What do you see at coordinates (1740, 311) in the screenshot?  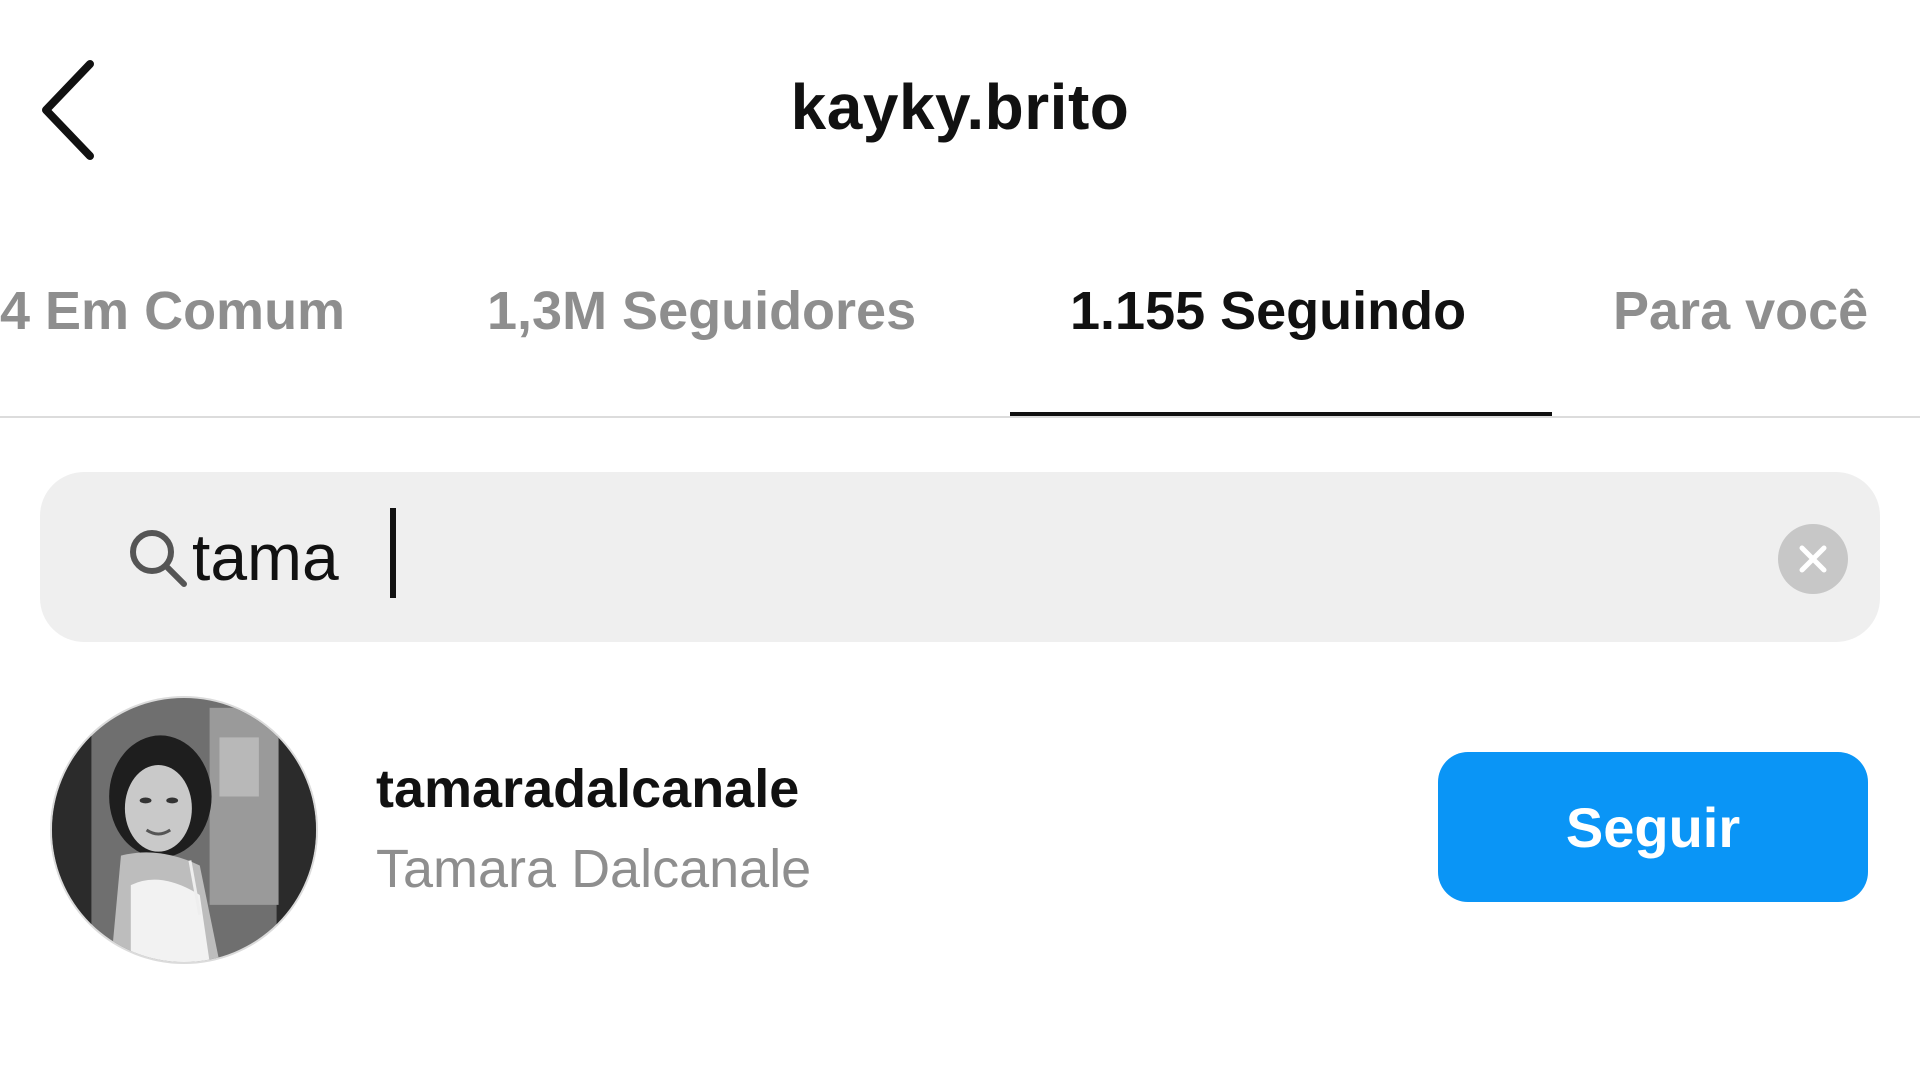 I see `tab-para-voce: Para você` at bounding box center [1740, 311].